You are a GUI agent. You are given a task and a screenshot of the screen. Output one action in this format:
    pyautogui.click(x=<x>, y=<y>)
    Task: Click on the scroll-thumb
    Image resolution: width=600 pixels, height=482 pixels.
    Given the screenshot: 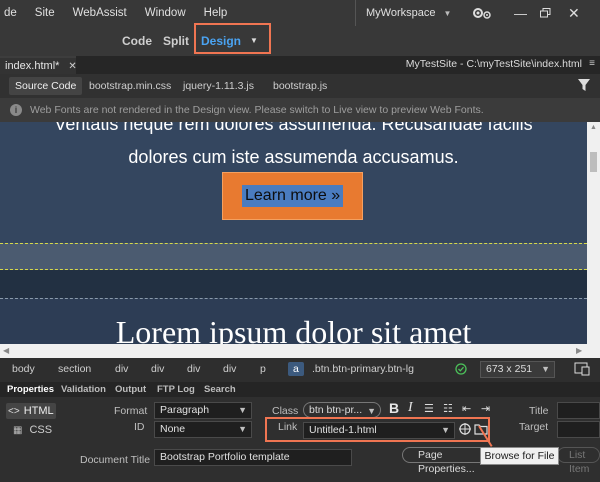 What is the action you would take?
    pyautogui.click(x=593, y=162)
    